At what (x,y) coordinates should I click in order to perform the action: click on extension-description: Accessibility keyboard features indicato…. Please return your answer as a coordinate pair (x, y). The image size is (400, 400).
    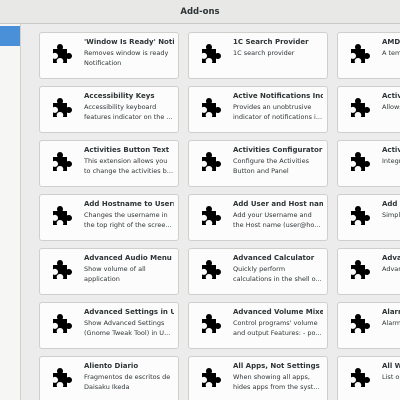
    Looking at the image, I should click on (128, 112).